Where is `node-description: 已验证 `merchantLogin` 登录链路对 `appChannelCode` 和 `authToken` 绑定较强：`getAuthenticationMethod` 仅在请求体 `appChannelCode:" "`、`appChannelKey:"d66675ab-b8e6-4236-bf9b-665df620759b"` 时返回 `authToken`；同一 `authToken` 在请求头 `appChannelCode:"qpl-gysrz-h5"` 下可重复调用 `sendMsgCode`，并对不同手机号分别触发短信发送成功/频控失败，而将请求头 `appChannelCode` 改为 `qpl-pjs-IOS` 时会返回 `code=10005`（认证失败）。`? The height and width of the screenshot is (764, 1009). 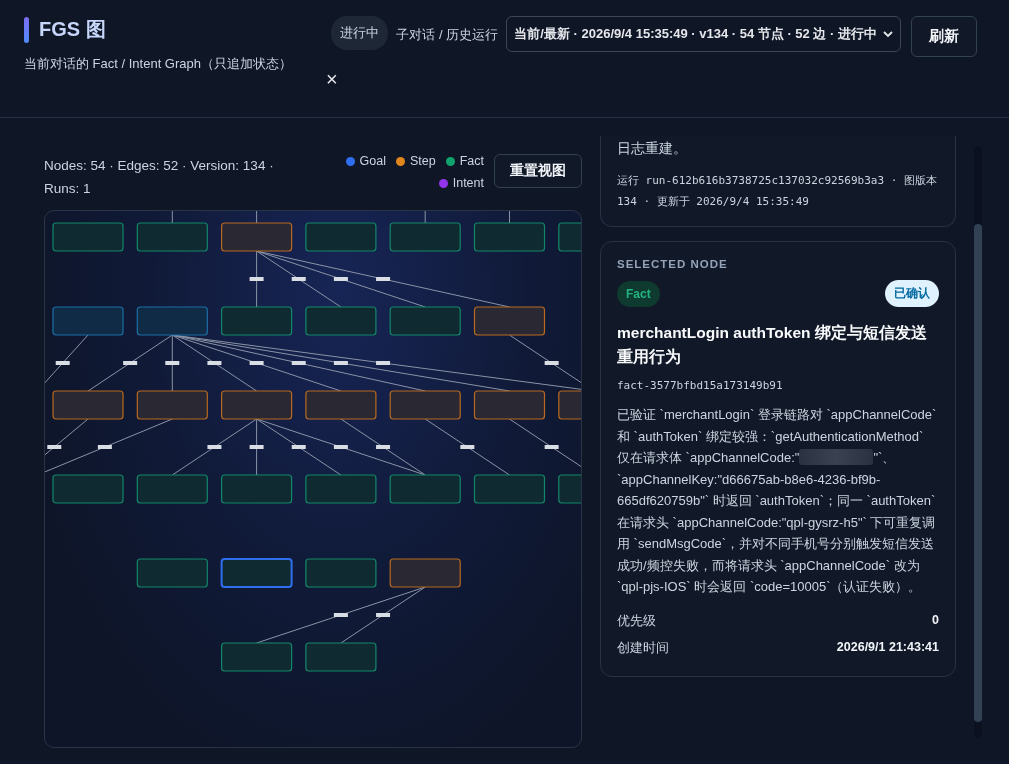
node-description: 已验证 `merchantLogin` 登录链路对 `appChannelCode` 和 `authToken` 绑定较强：`getAuthenticationMethod` 仅在请求体 `appChannelCode:" "`、`appChannelKey:"d66675ab-b8e6-4236-bf9b-665df620759b"` 时返回 `authToken`；同一 `authToken` 在请求头 `appChannelCode:"qpl-gysrz-h5"` 下可重复调用 `sendMsgCode`，并对不同手机号分别触发短信发送成功/频控失败，而将请求头 `appChannelCode` 改为 `qpl-pjs-IOS` 时会返回 `code=10005`（认证失败）。 is located at coordinates (777, 501).